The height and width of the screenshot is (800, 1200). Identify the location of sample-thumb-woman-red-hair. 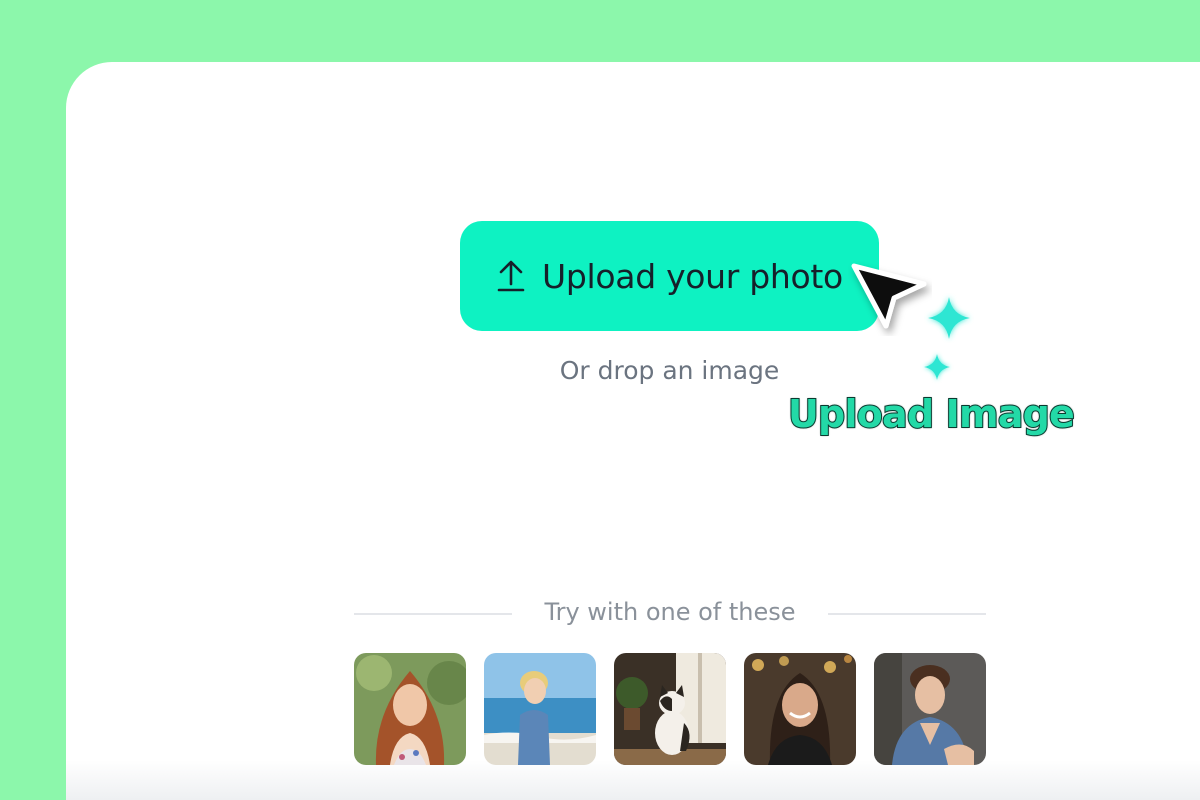
(410, 709).